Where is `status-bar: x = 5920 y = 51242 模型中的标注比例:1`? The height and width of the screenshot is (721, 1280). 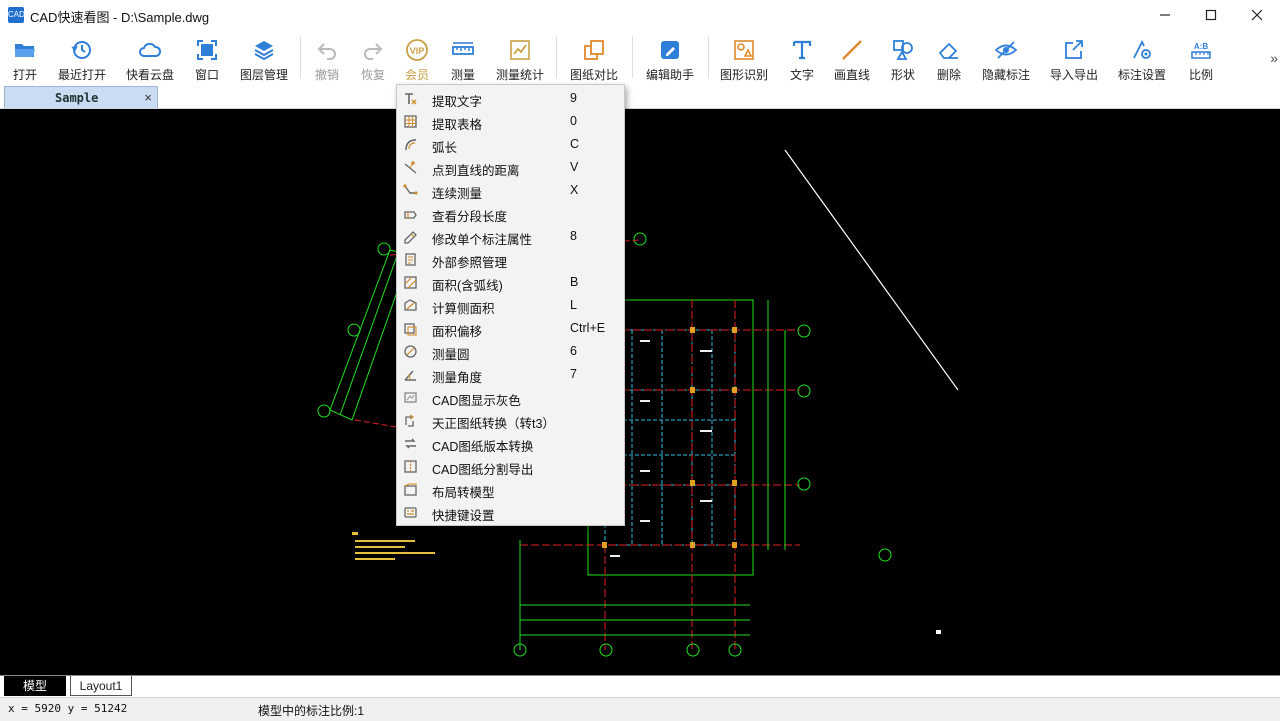 status-bar: x = 5920 y = 51242 模型中的标注比例:1 is located at coordinates (640, 709).